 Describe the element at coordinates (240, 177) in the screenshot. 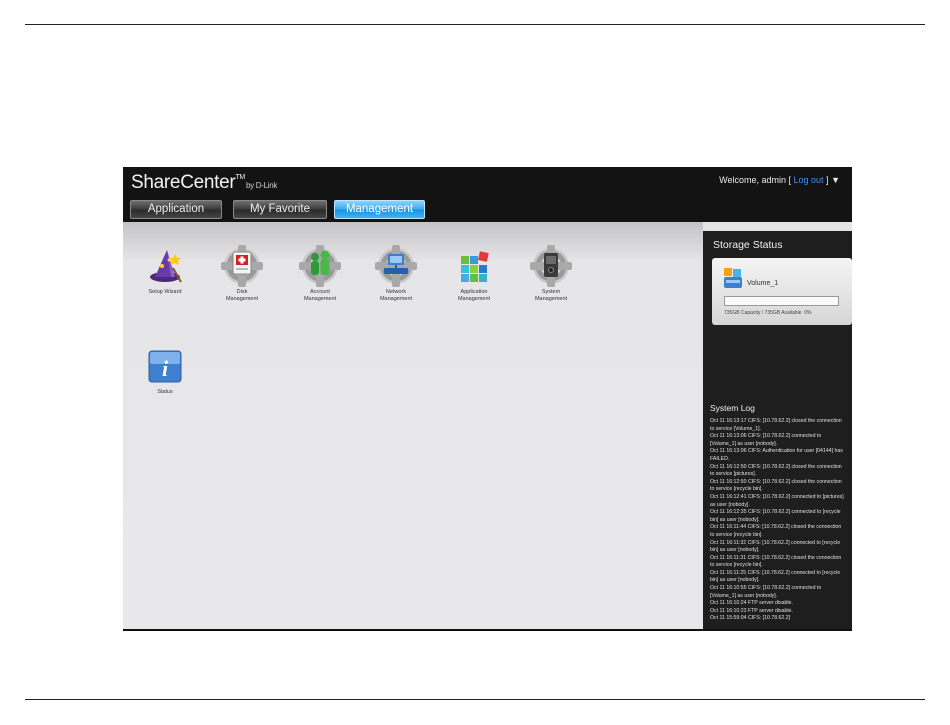

I see `brand-tm: TM` at that location.